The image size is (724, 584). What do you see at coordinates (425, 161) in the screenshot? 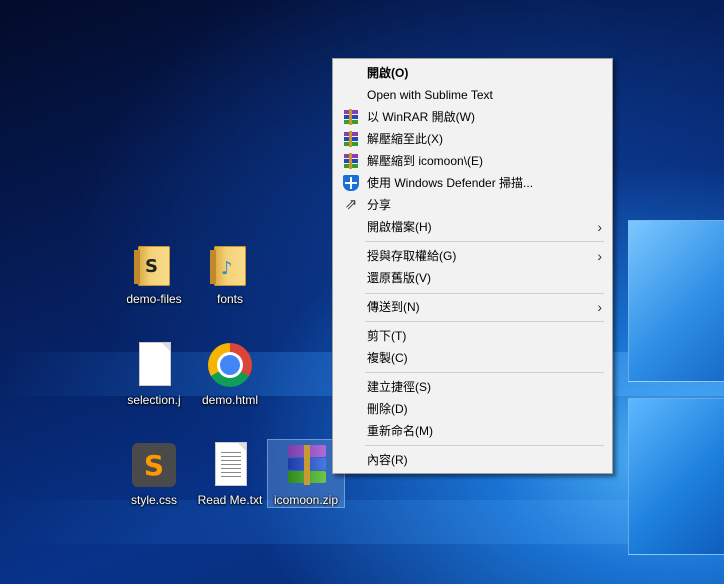
I see `menu-item-label: 解壓縮到 icomoon\(E)` at bounding box center [425, 161].